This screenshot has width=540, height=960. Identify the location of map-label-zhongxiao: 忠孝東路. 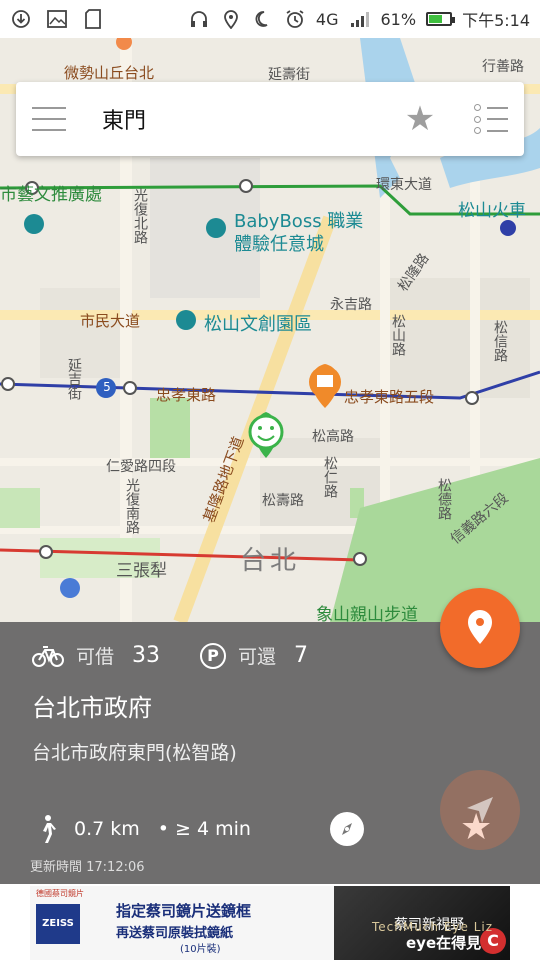
(186, 395).